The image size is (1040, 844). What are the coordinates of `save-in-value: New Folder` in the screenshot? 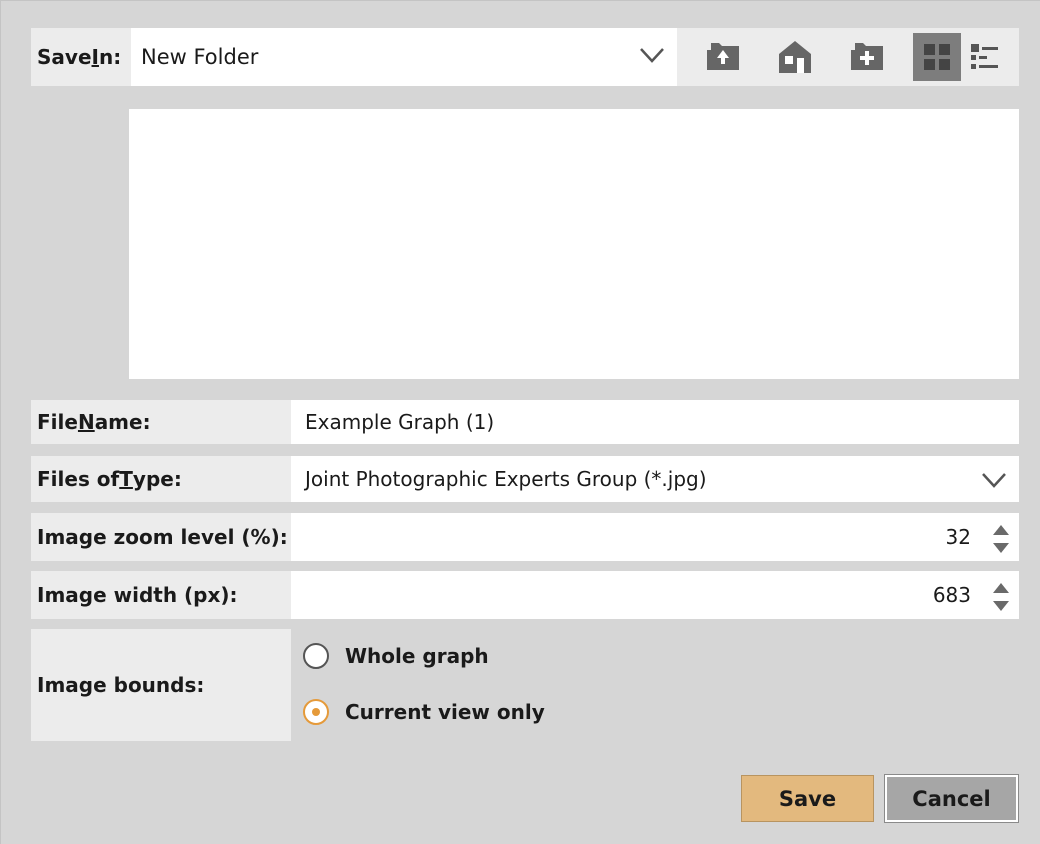 It's located at (200, 57).